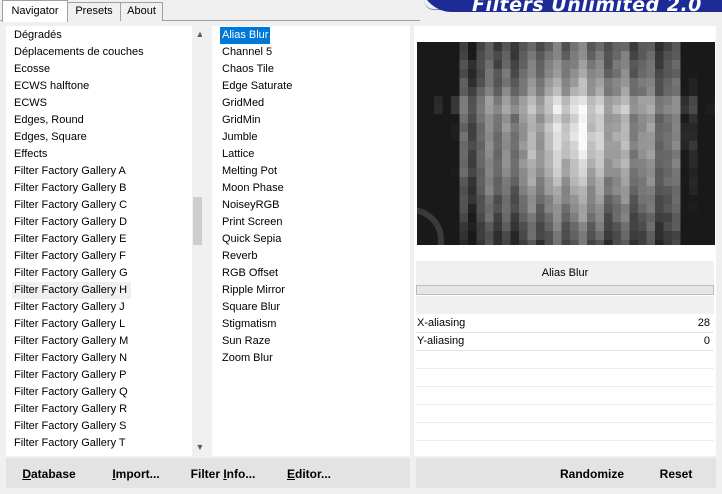  What do you see at coordinates (241, 120) in the screenshot?
I see `filter-item: GridMin` at bounding box center [241, 120].